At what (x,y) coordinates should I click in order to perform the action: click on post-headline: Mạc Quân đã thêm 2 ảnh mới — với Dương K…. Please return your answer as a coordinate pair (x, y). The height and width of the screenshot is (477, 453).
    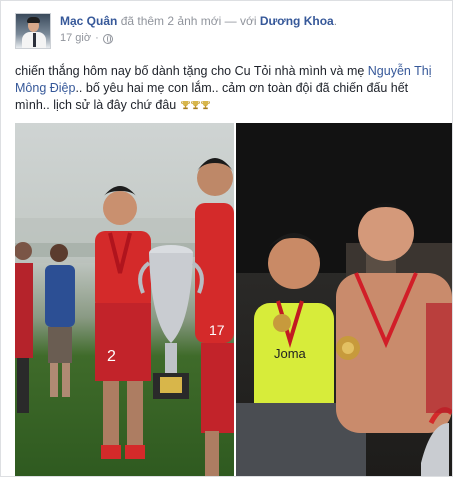
    Looking at the image, I should click on (198, 21).